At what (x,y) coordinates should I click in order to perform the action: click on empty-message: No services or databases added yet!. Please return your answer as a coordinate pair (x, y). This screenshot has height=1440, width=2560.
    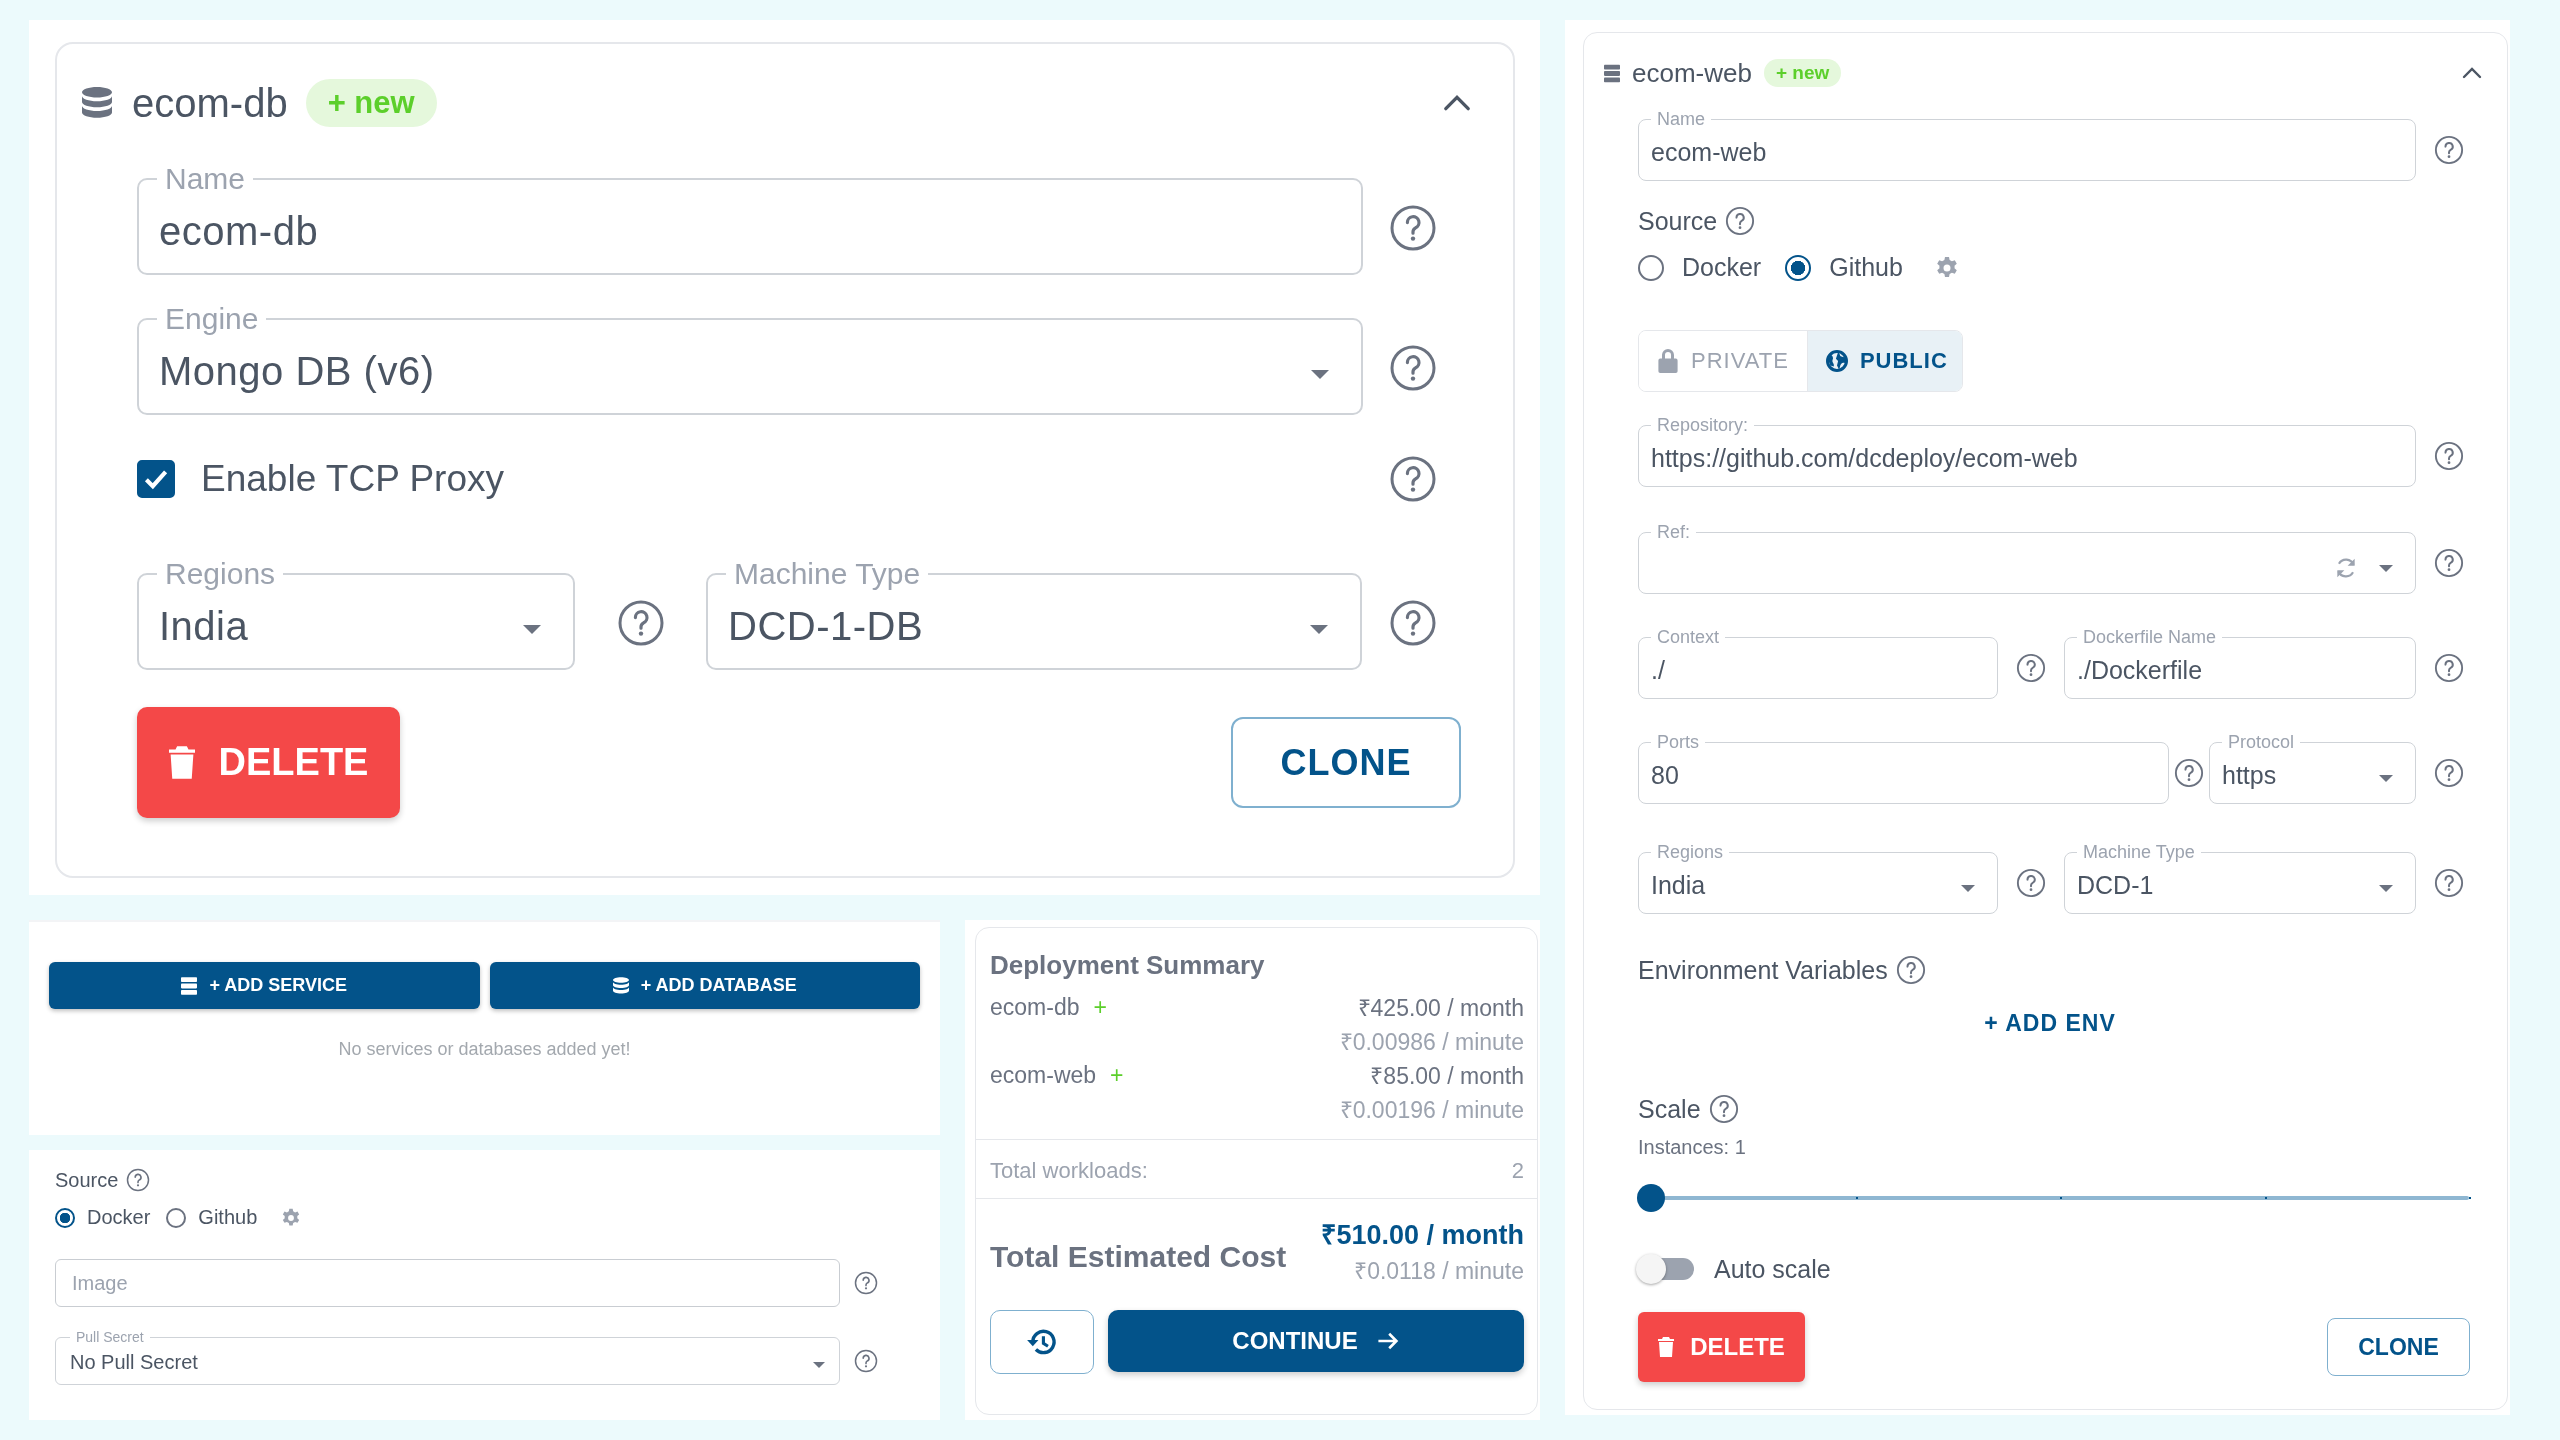
    Looking at the image, I should click on (484, 1049).